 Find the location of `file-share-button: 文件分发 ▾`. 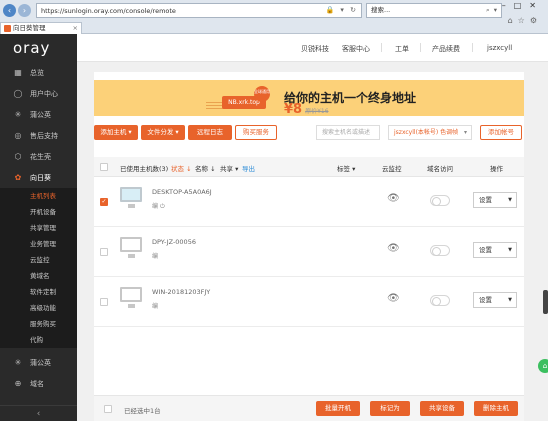

file-share-button: 文件分发 ▾ is located at coordinates (163, 132).